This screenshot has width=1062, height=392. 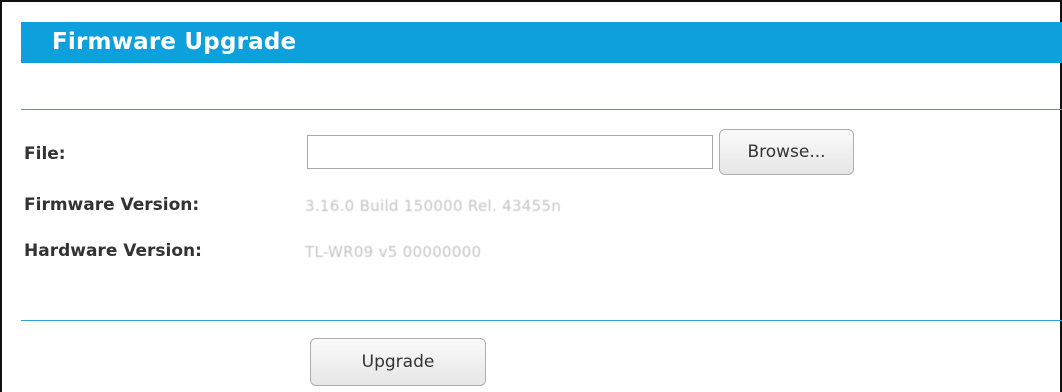 I want to click on section-header: Firmware Upgrade, so click(x=541, y=42).